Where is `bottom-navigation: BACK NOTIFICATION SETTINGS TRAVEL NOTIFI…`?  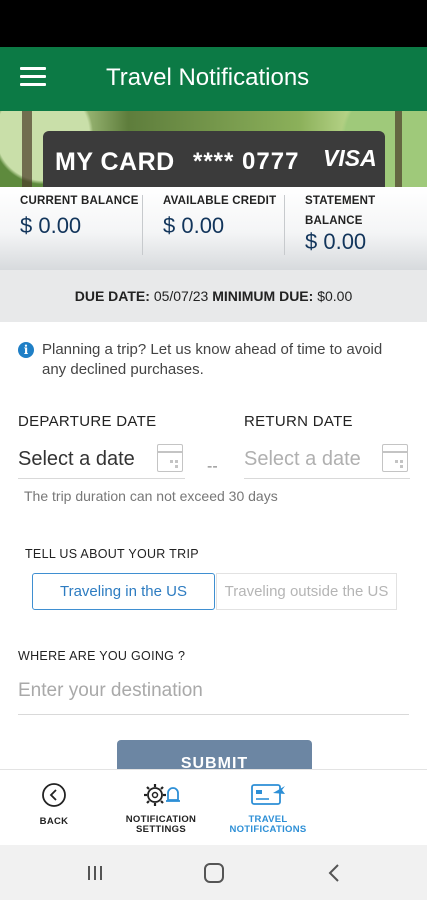 bottom-navigation: BACK NOTIFICATION SETTINGS TRAVEL NOTIFI… is located at coordinates (213, 807).